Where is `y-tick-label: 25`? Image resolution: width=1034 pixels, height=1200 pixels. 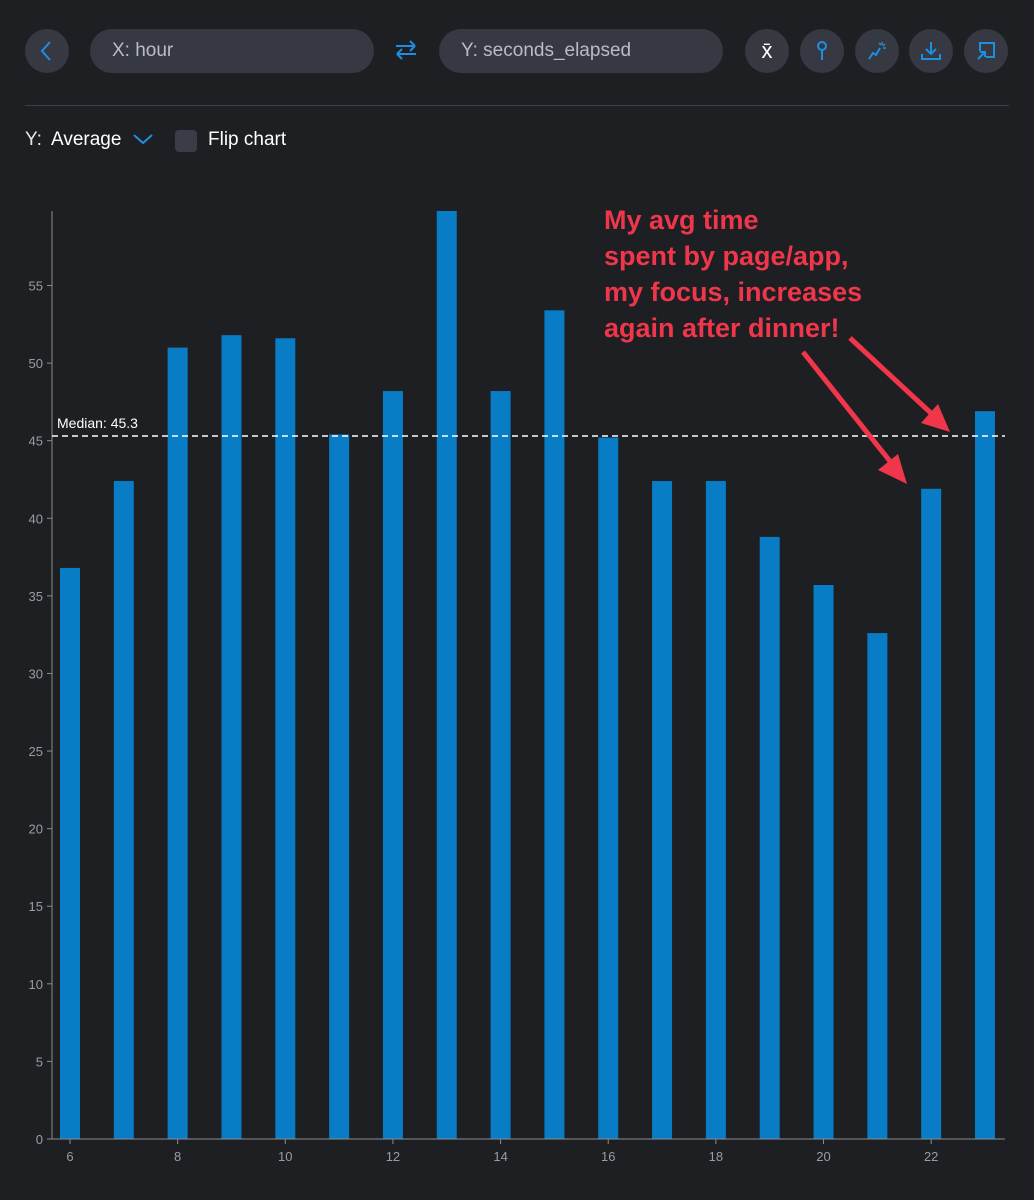 y-tick-label: 25 is located at coordinates (36, 751).